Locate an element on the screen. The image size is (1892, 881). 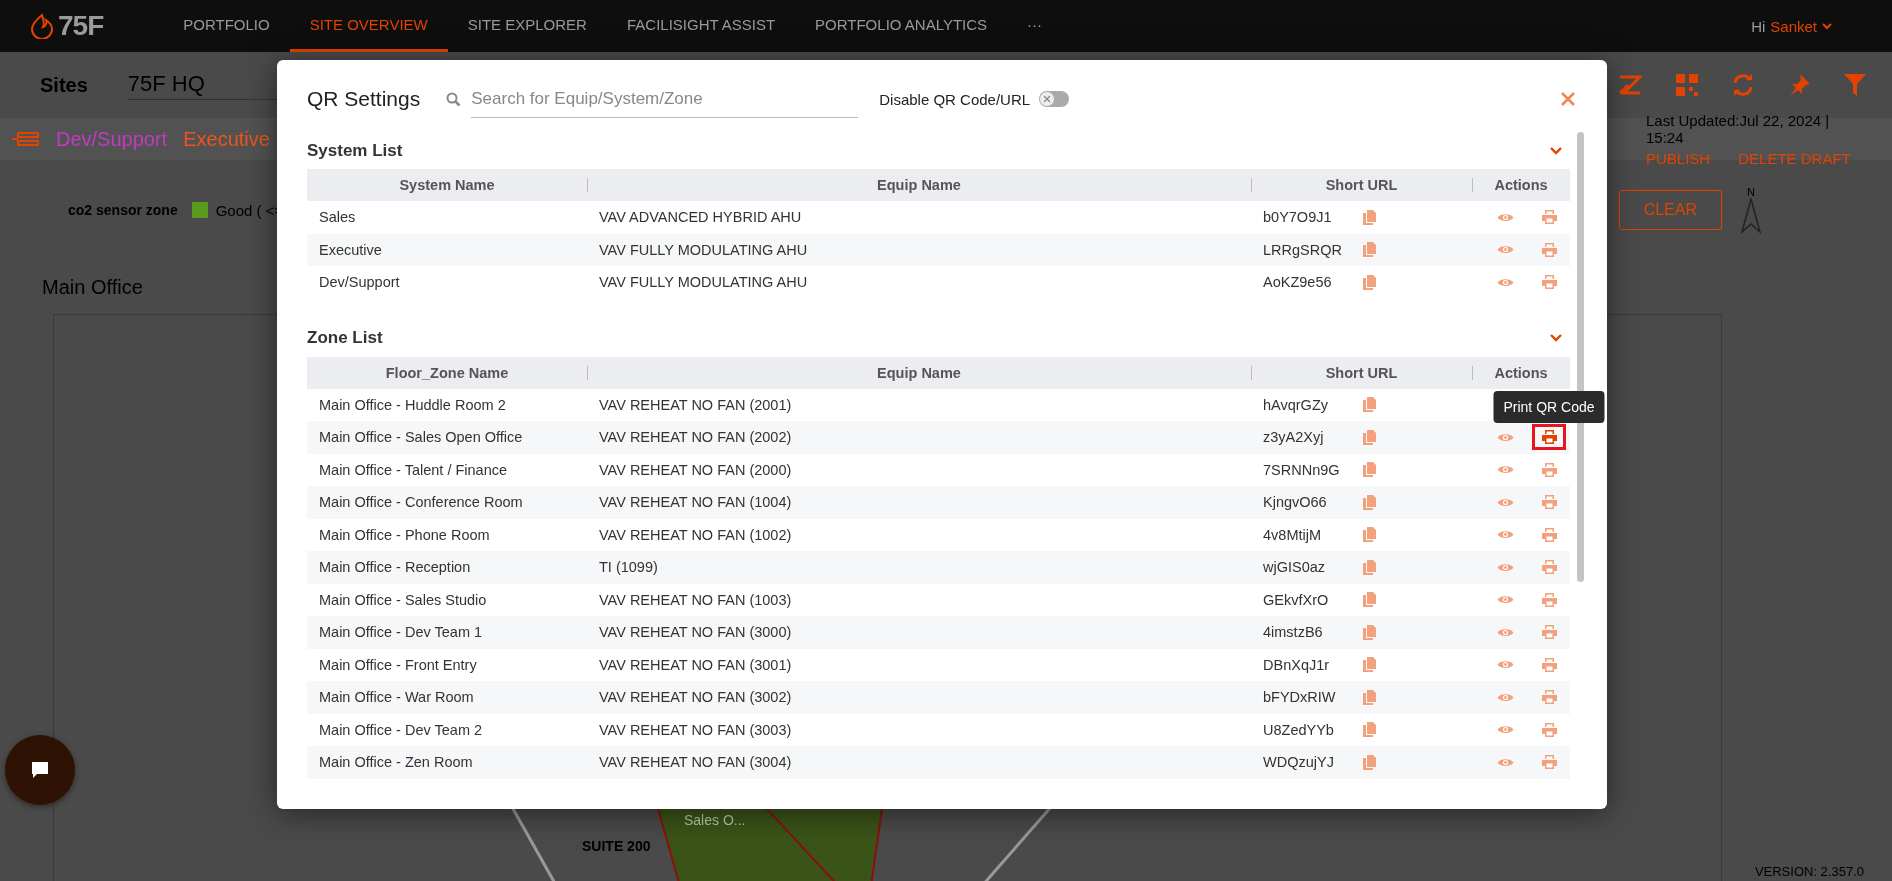
filter-icon is located at coordinates (1855, 85).